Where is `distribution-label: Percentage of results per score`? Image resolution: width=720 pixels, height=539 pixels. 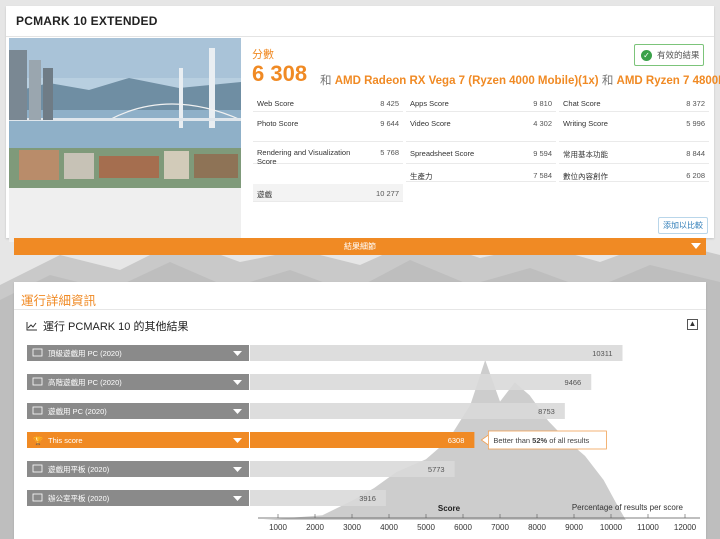
distribution-label: Percentage of results per score is located at coordinates (628, 507).